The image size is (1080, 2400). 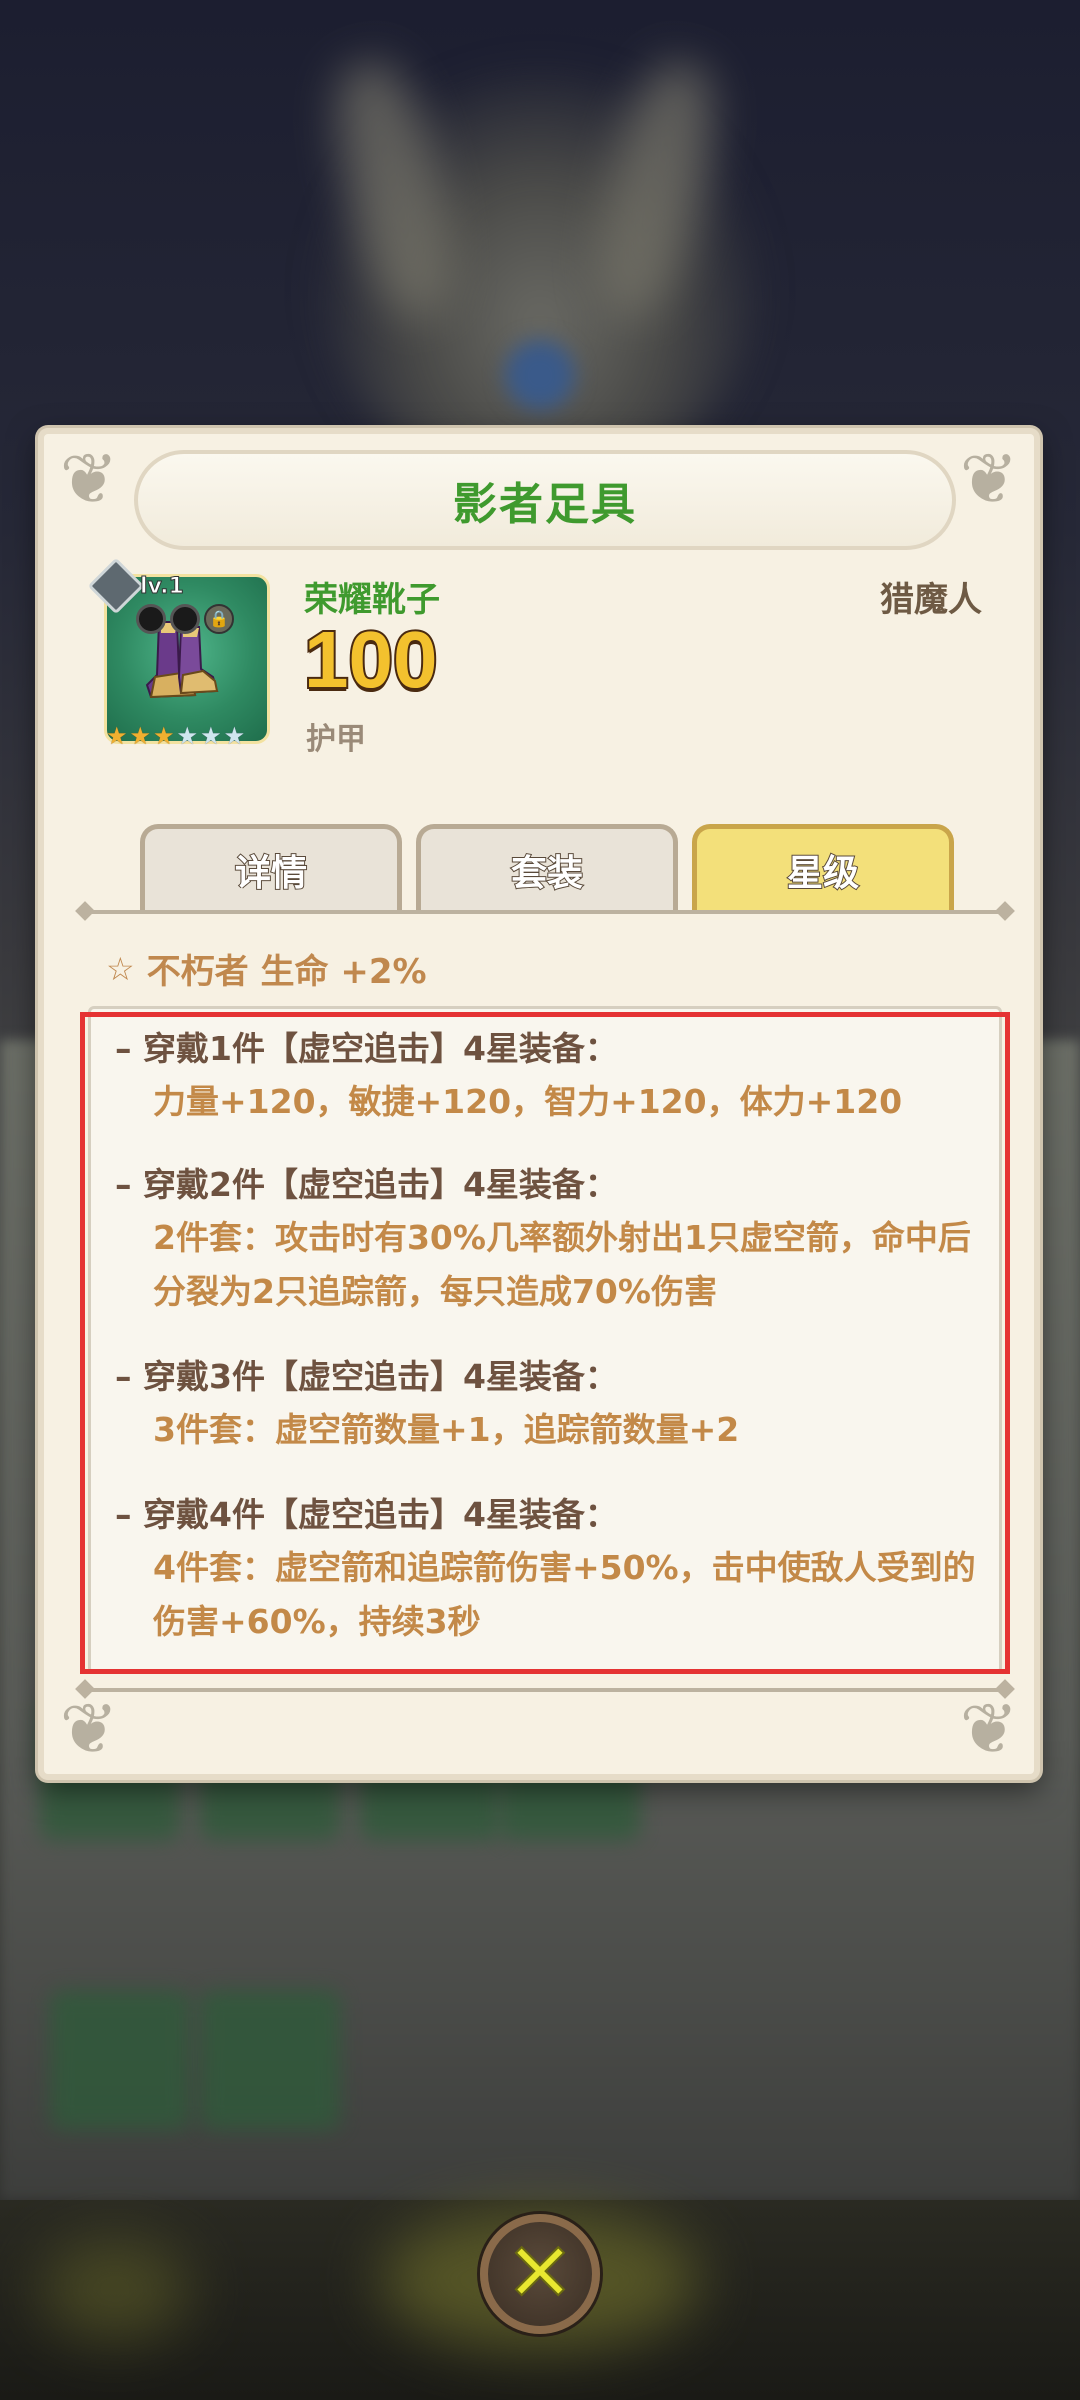 I want to click on tab-set: 套装, so click(x=547, y=867).